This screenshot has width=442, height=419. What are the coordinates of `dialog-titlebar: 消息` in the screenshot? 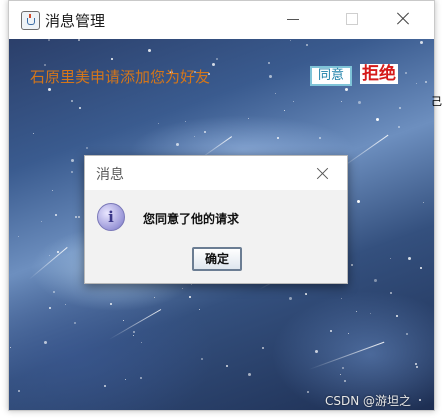 It's located at (216, 173).